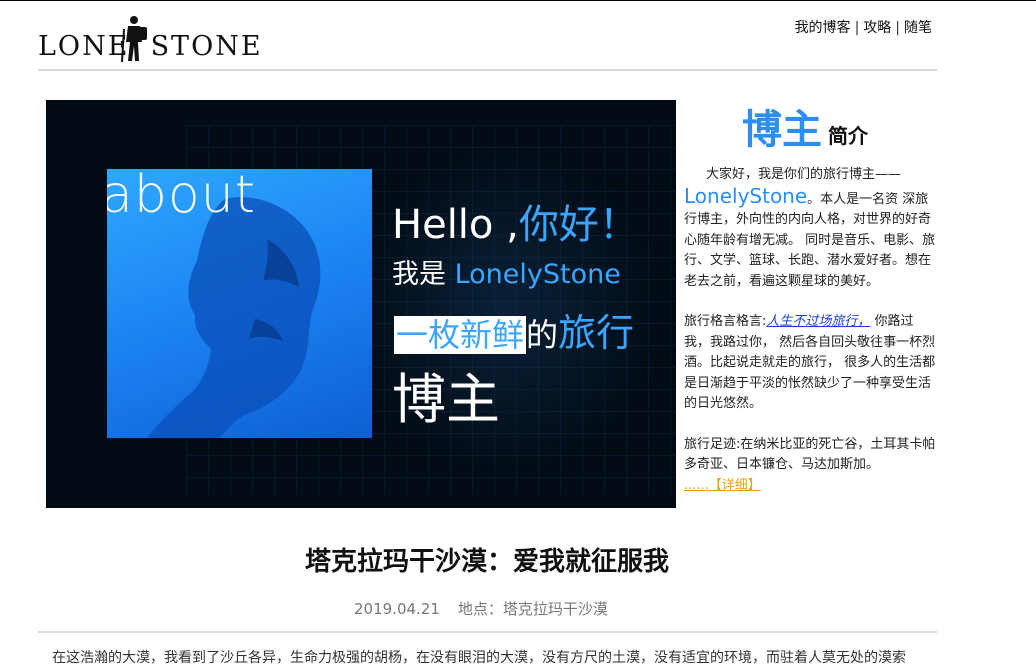  Describe the element at coordinates (818, 321) in the screenshot. I see `motto-link: 人生不过场旅行，` at that location.